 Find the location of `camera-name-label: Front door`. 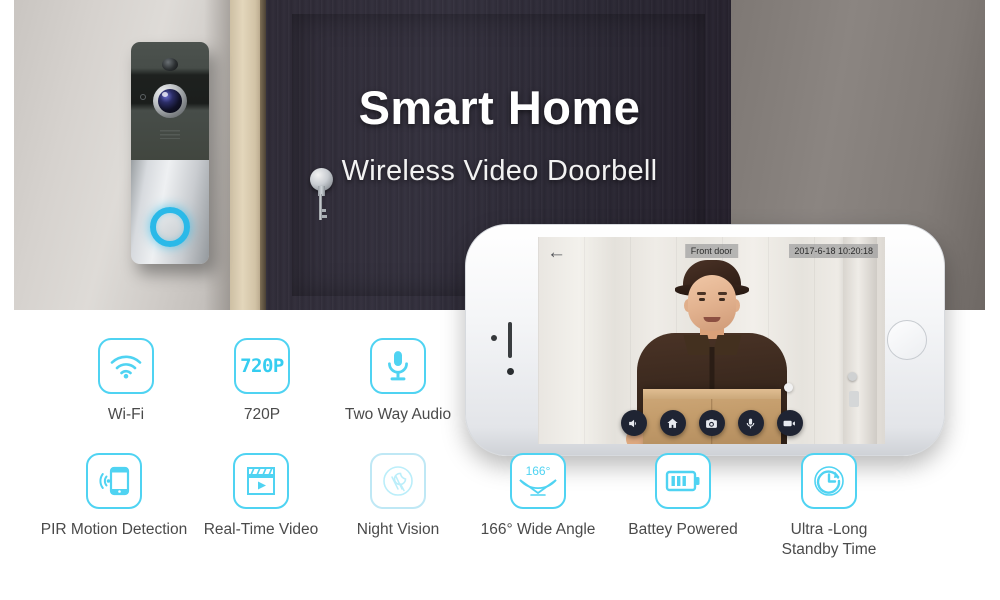

camera-name-label: Front door is located at coordinates (711, 251).